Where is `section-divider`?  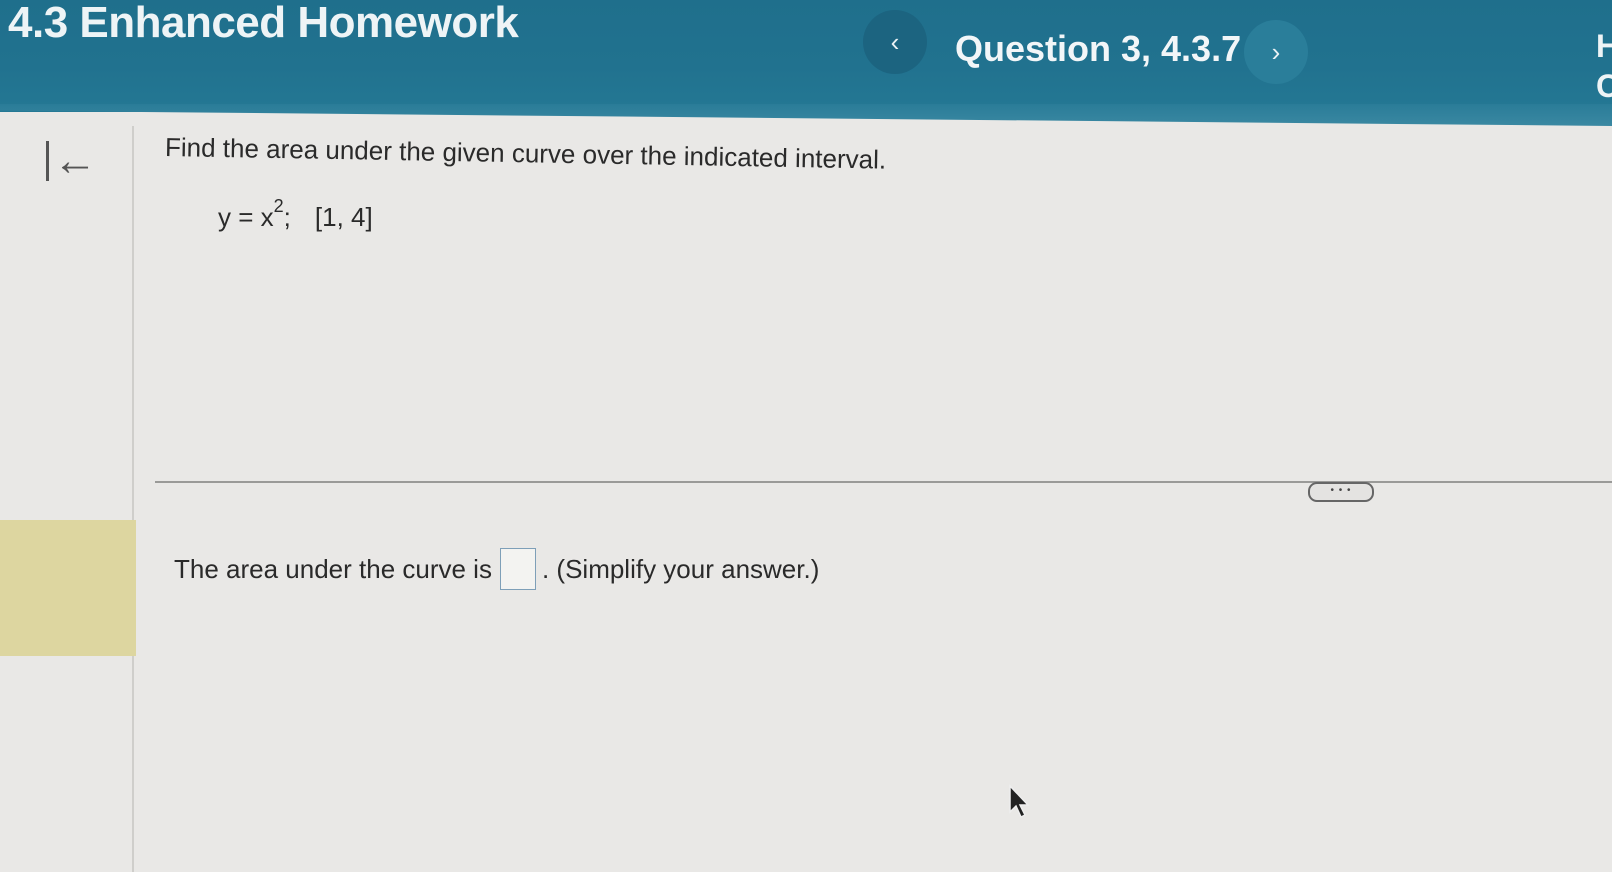
section-divider is located at coordinates (883, 482).